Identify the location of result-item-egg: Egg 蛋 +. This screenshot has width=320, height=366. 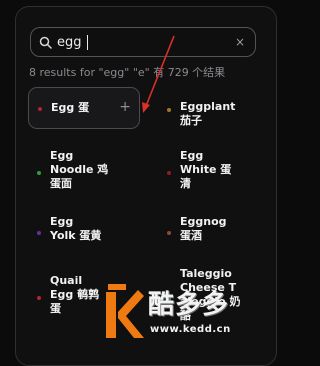
(84, 108).